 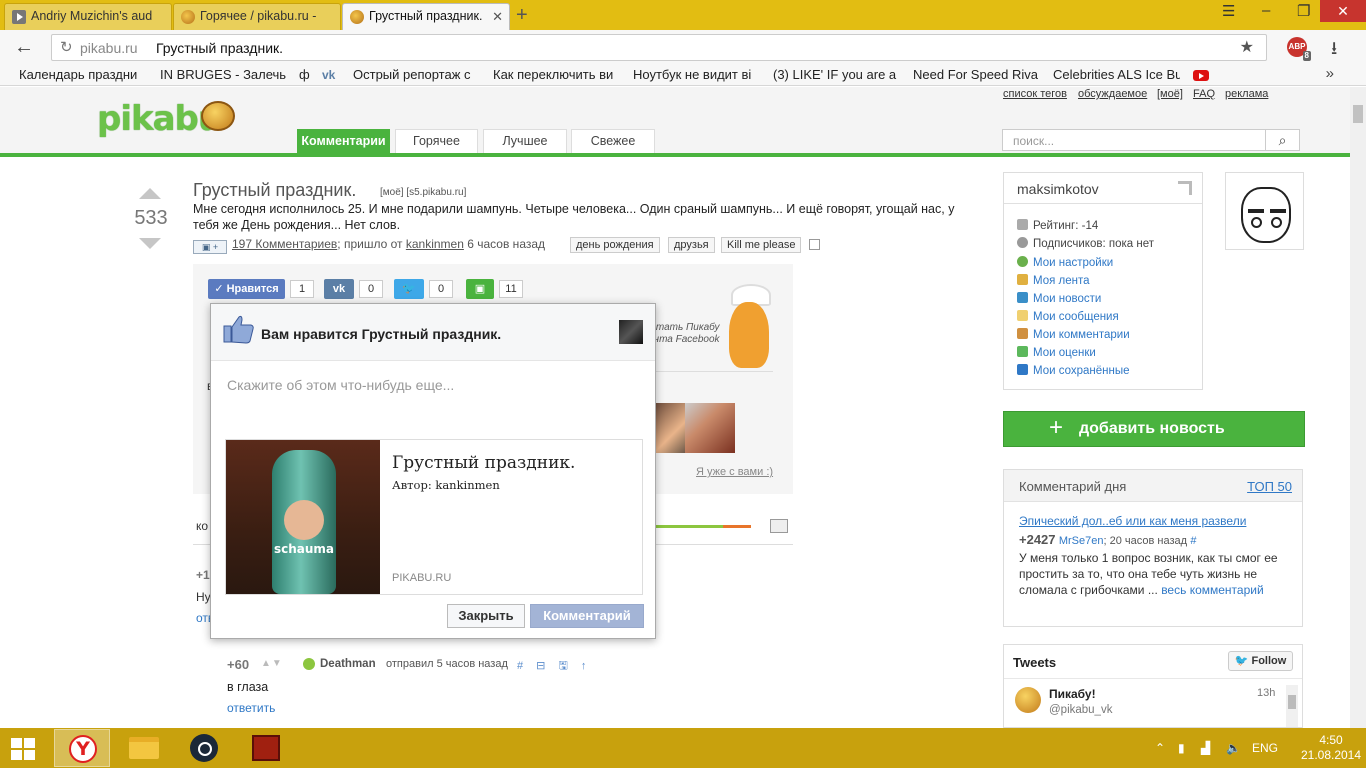 What do you see at coordinates (734, 472) in the screenshot?
I see `already-joined-link: Я уже с вами :)` at bounding box center [734, 472].